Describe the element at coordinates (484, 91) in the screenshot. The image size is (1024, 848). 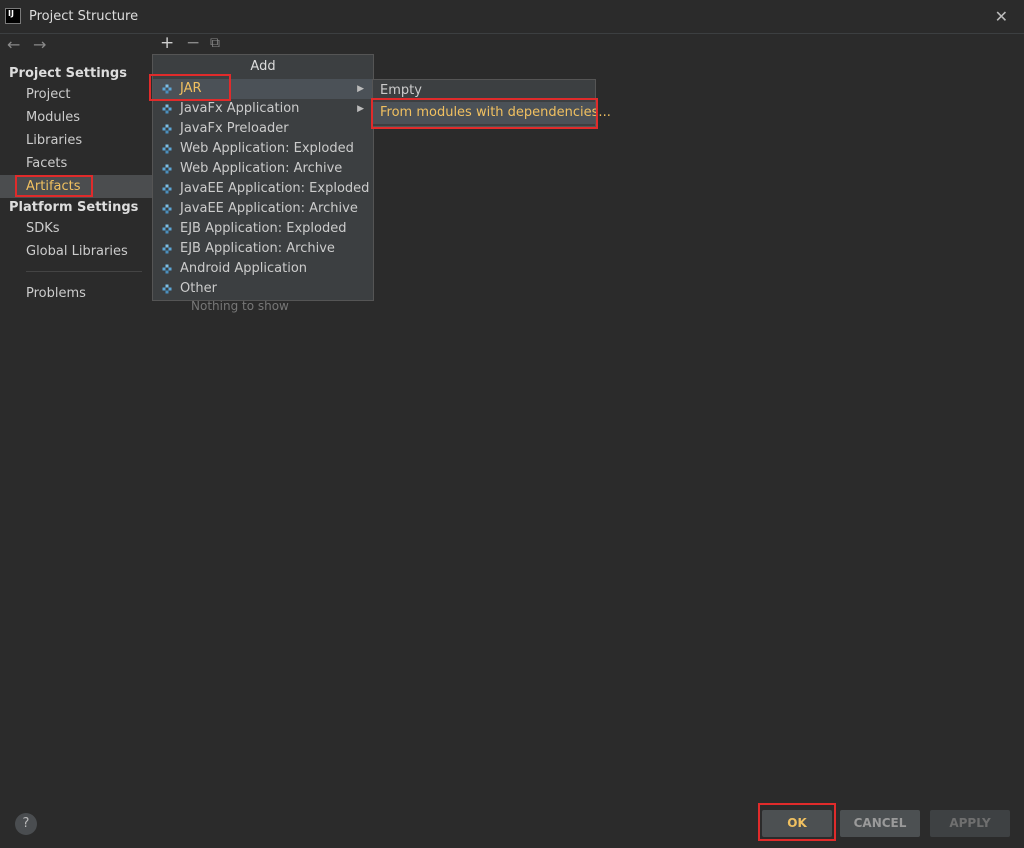
I see `submenu-item-empty: Empty` at that location.